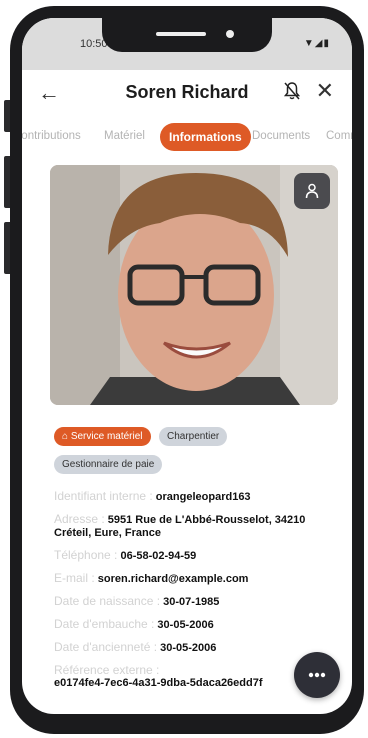 This screenshot has height=738, width=368. I want to click on speaker-icon, so click(181, 34).